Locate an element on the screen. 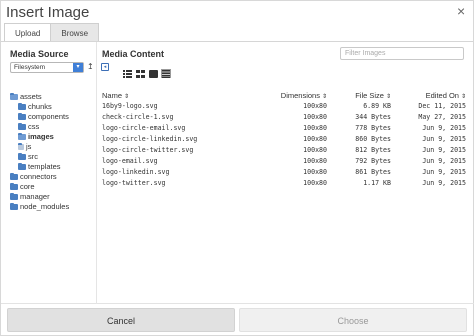 The height and width of the screenshot is (336, 474). grid-icon is located at coordinates (140, 73).